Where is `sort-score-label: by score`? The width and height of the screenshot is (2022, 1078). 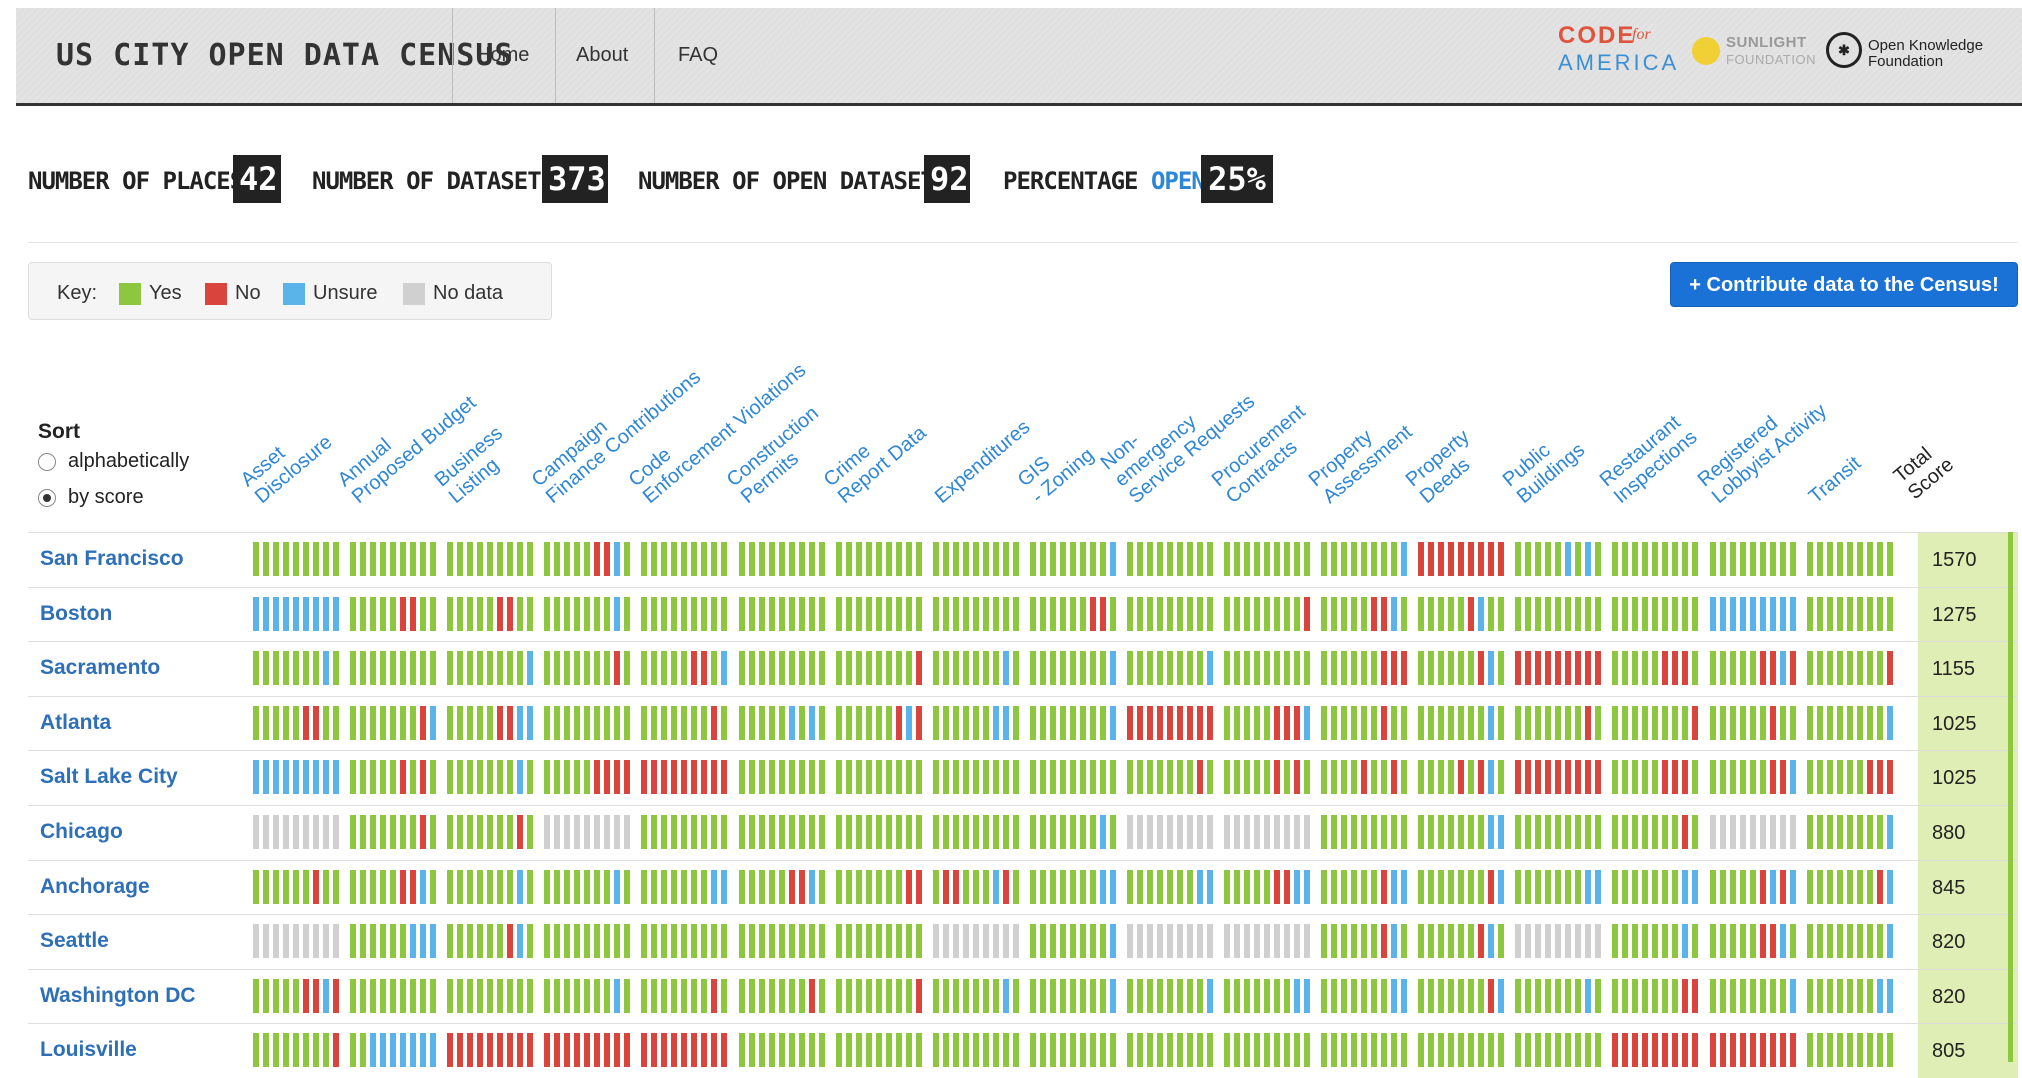
sort-score-label: by score is located at coordinates (106, 497).